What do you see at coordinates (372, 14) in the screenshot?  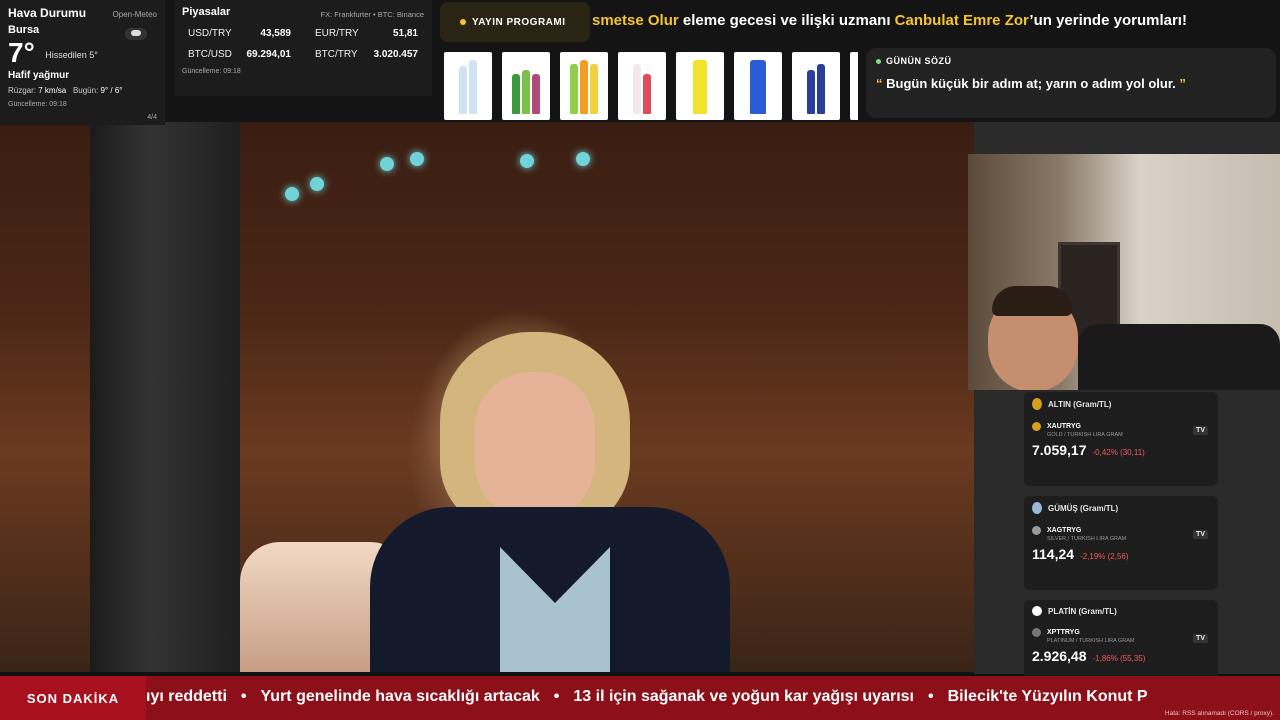 I see `markets-source: FX: Frankfurter • BTC: Binance` at bounding box center [372, 14].